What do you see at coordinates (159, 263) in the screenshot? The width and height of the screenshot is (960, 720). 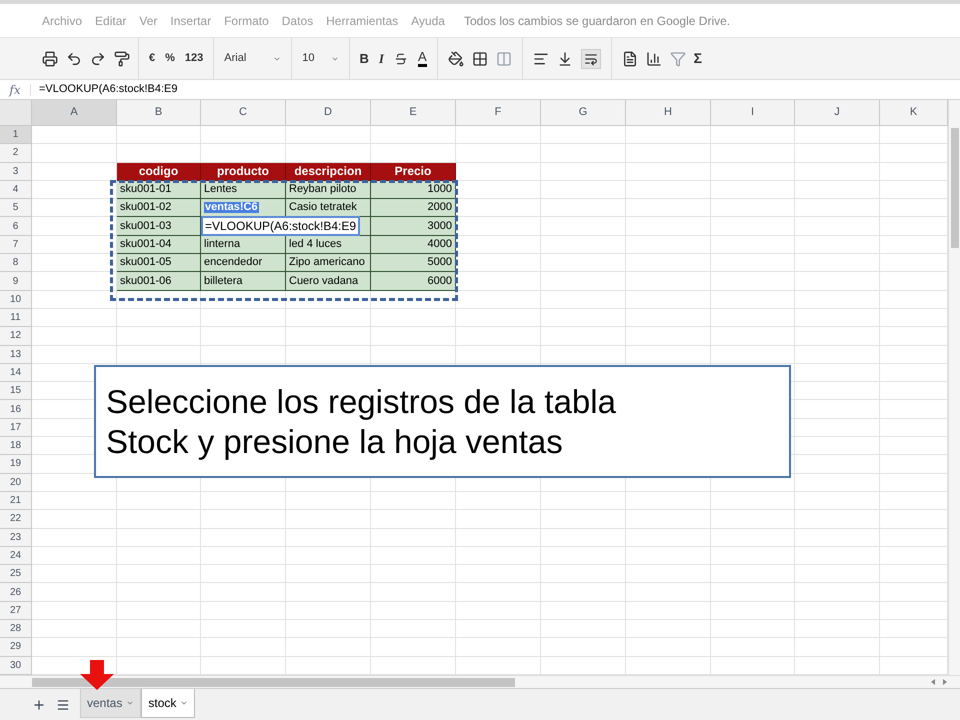 I see `table-cell: sku001-05` at bounding box center [159, 263].